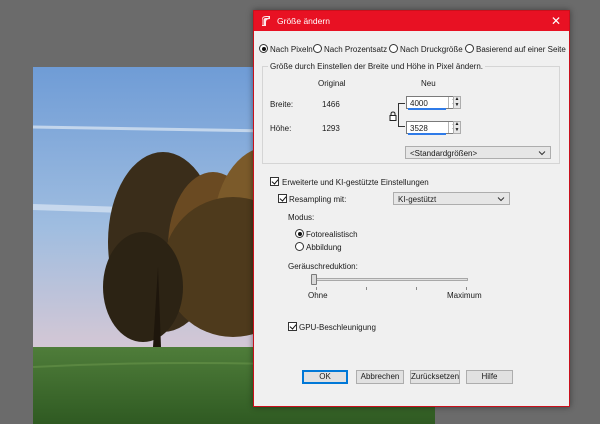 The image size is (600, 424). I want to click on lock-icon, so click(393, 116).